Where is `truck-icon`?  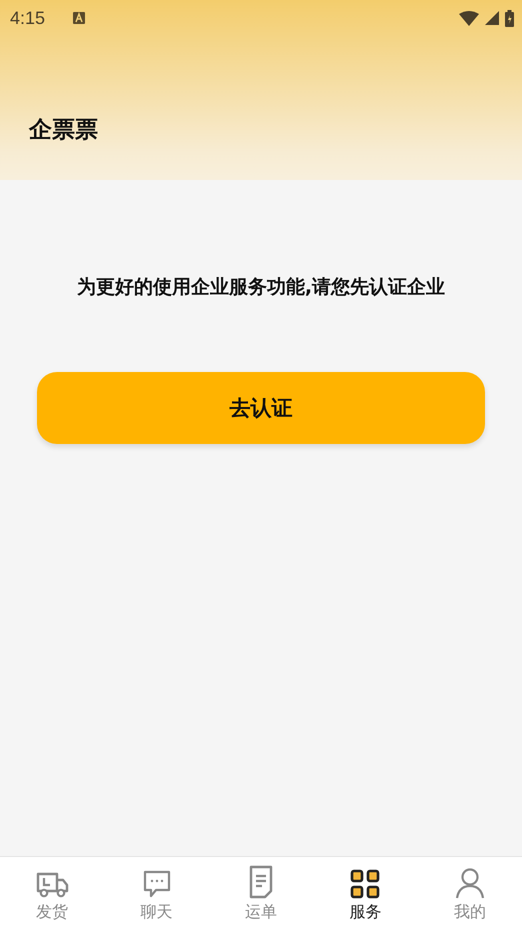
truck-icon is located at coordinates (52, 885).